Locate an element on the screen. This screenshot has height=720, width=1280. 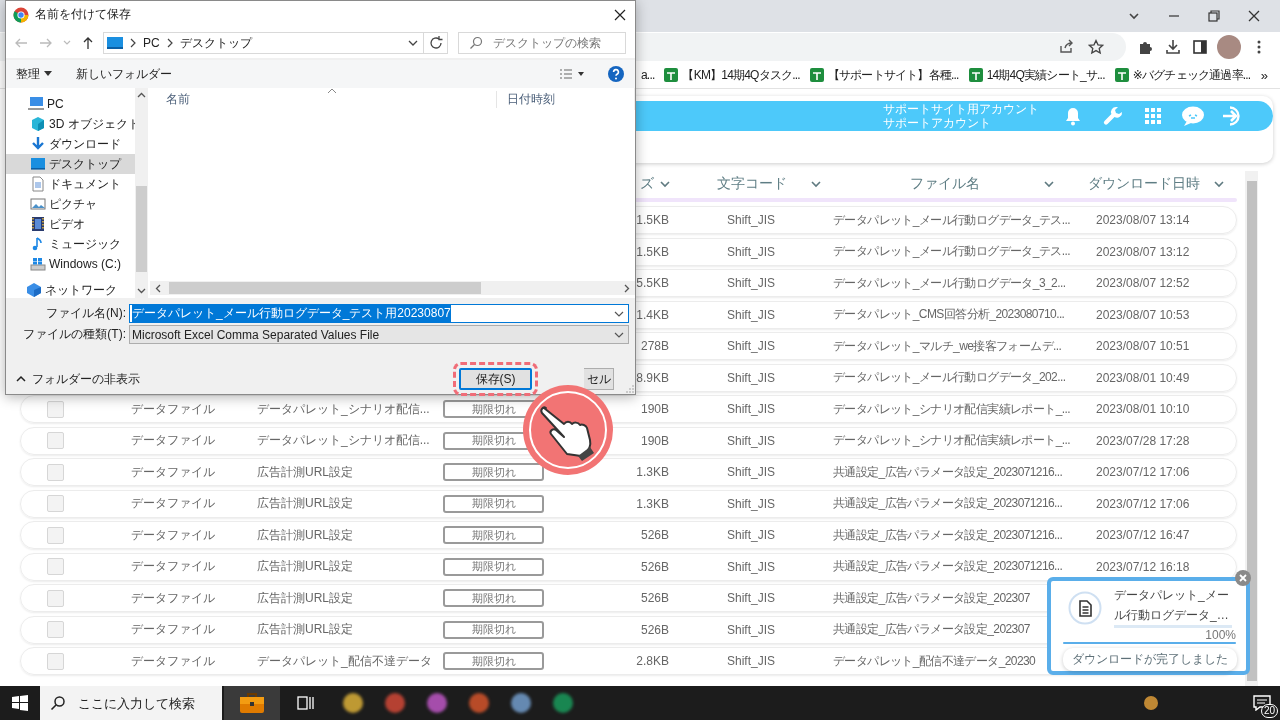
taskbar-search-box: ここに入力して検索 is located at coordinates (131, 703).